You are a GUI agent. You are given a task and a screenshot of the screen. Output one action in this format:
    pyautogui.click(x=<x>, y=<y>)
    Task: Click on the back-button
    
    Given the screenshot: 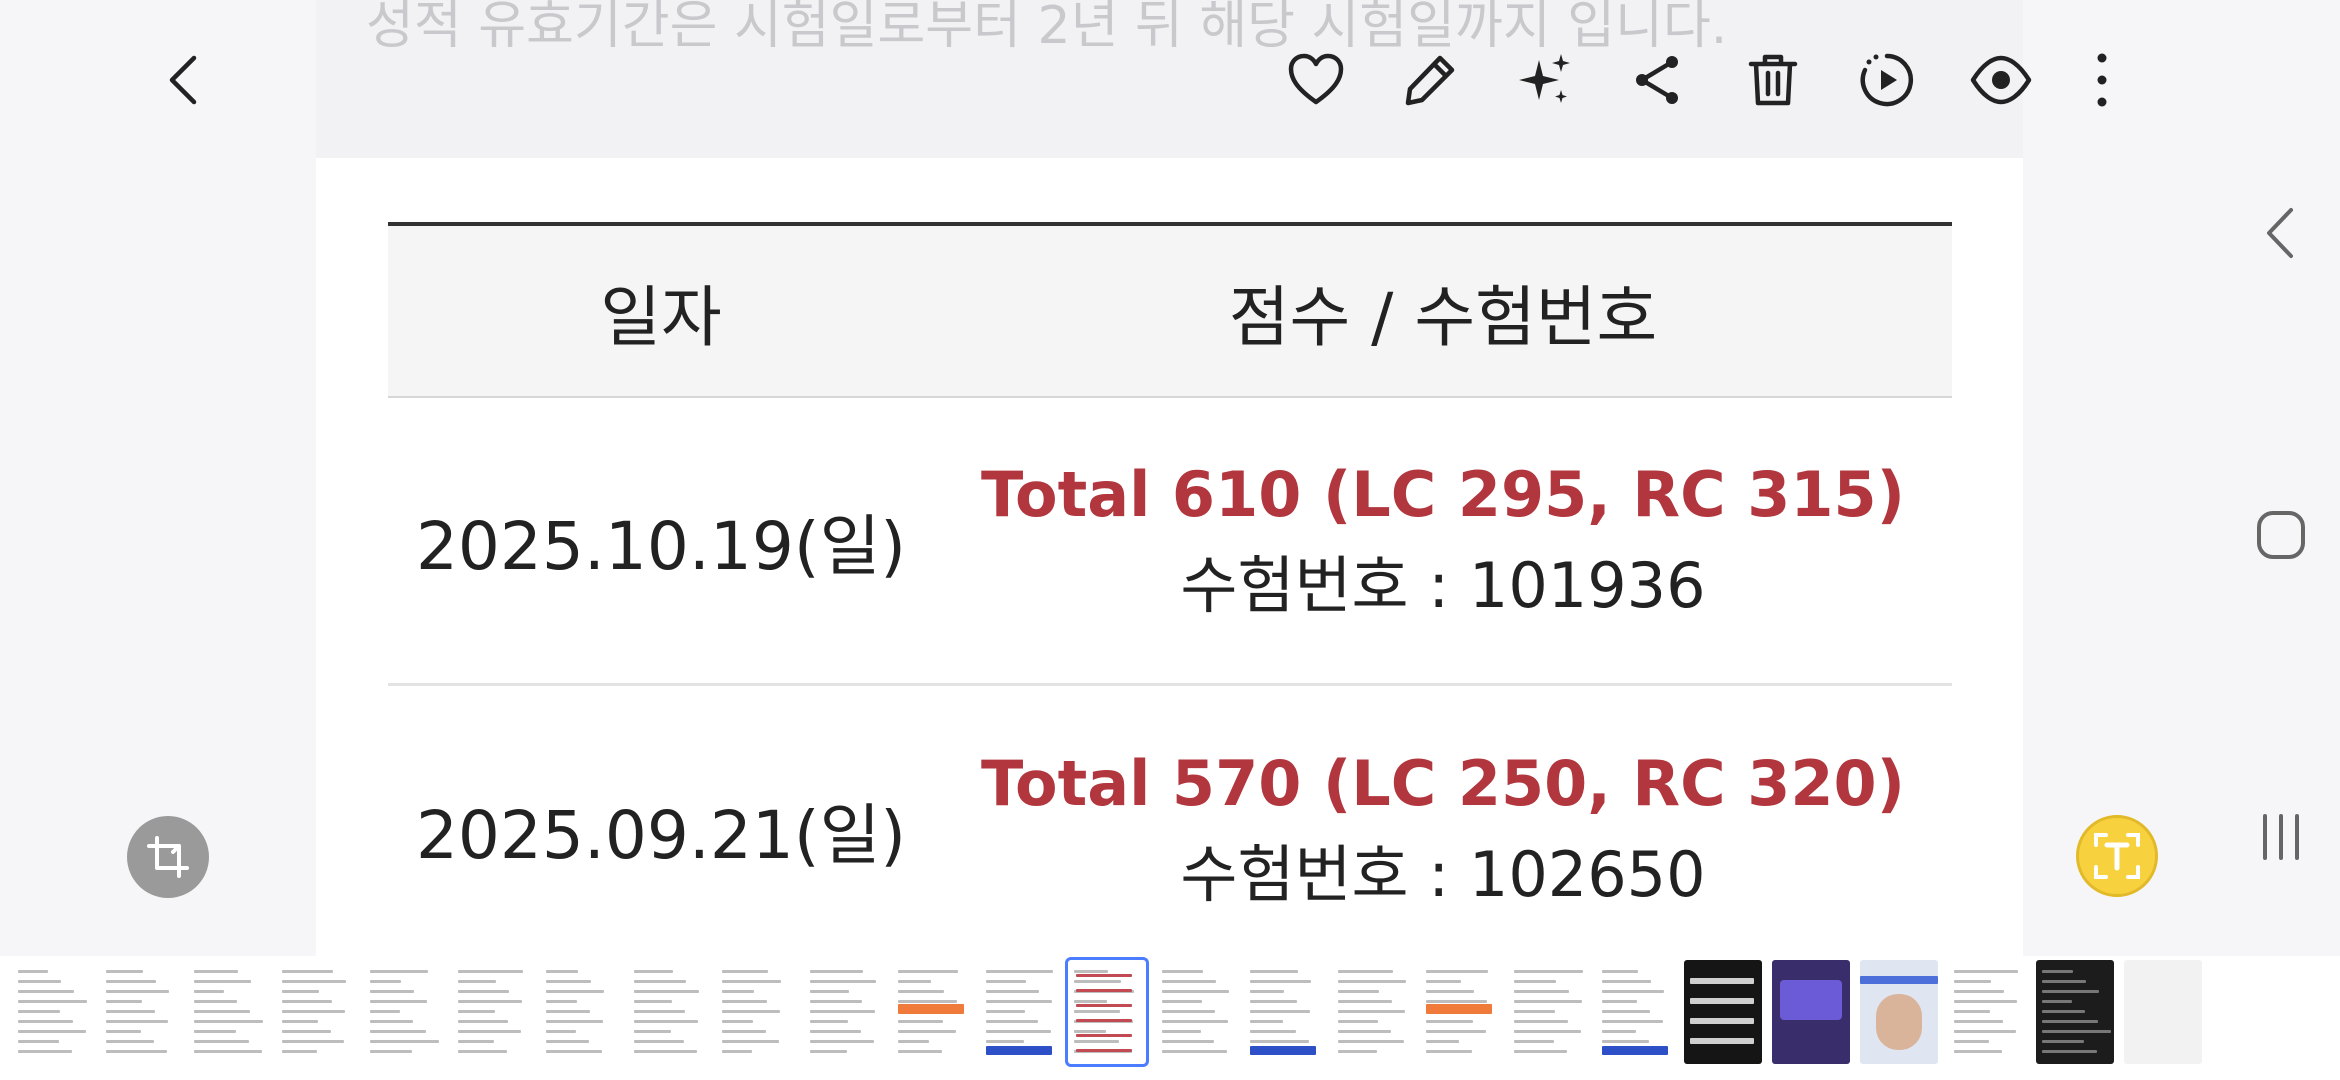 What is the action you would take?
    pyautogui.click(x=186, y=80)
    